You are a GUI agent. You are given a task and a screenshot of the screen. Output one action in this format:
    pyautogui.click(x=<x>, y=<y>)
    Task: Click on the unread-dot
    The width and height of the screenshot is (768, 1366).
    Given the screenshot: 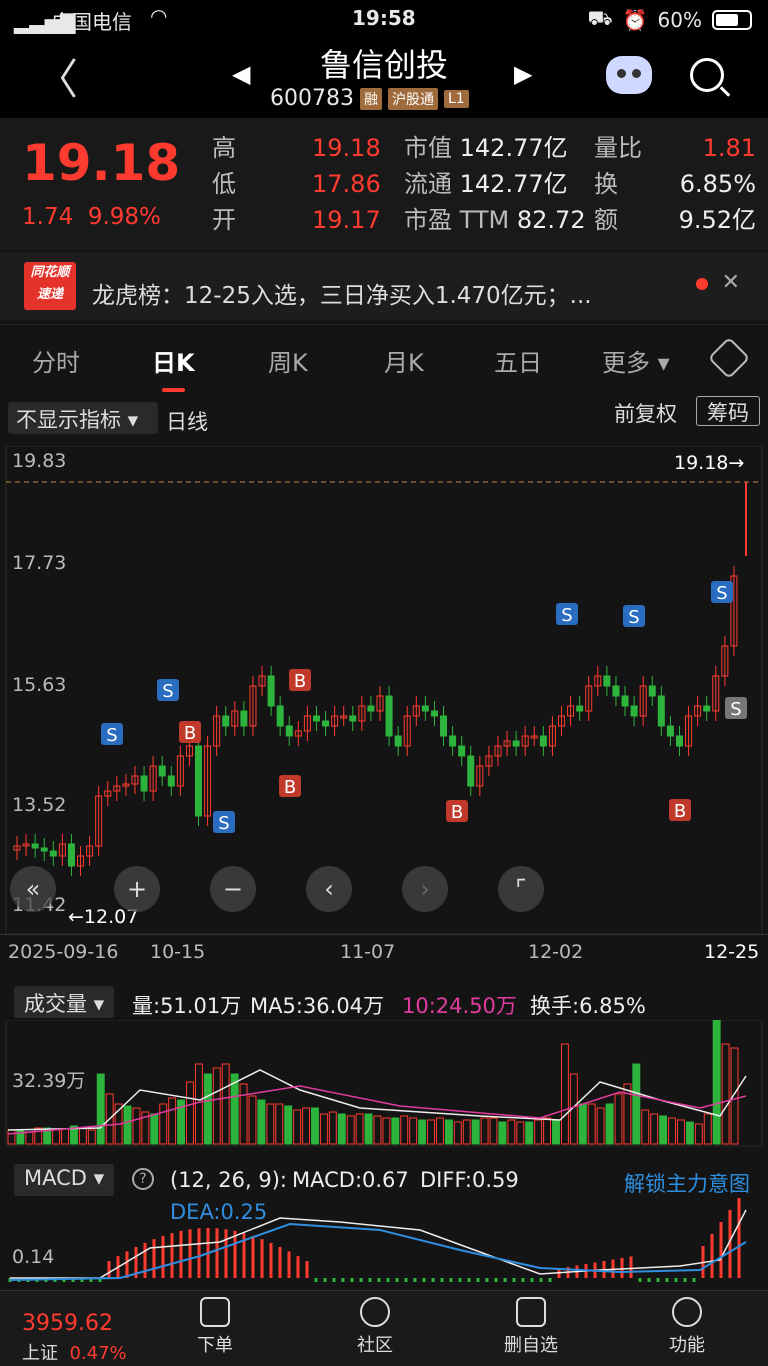 What is the action you would take?
    pyautogui.click(x=702, y=284)
    